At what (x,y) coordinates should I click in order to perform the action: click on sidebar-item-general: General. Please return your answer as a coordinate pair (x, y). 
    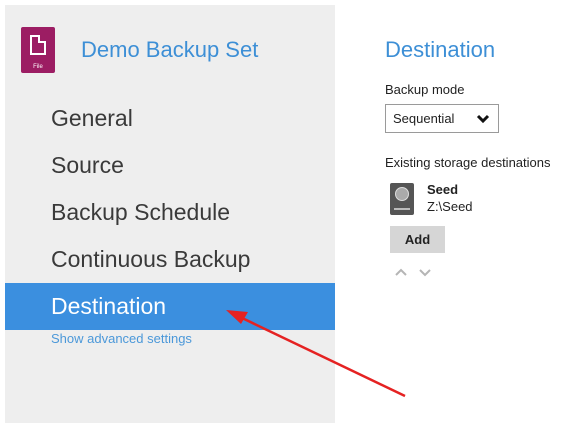
    Looking at the image, I should click on (170, 118).